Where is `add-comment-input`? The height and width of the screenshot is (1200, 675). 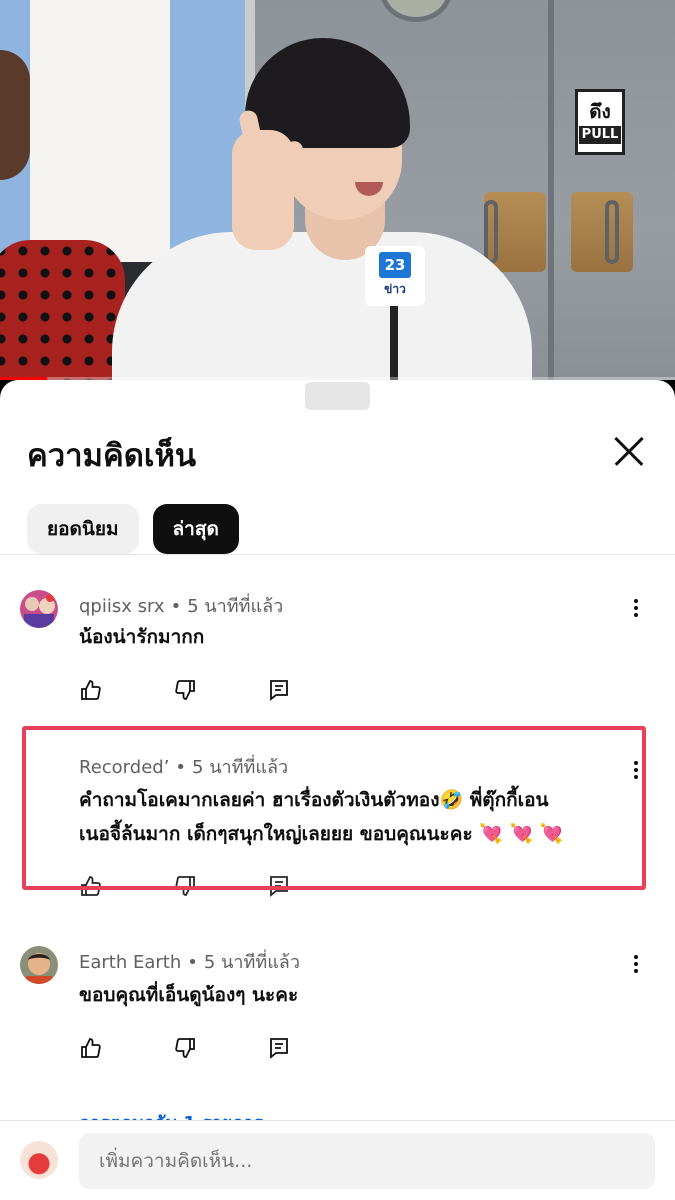
add-comment-input is located at coordinates (367, 1161).